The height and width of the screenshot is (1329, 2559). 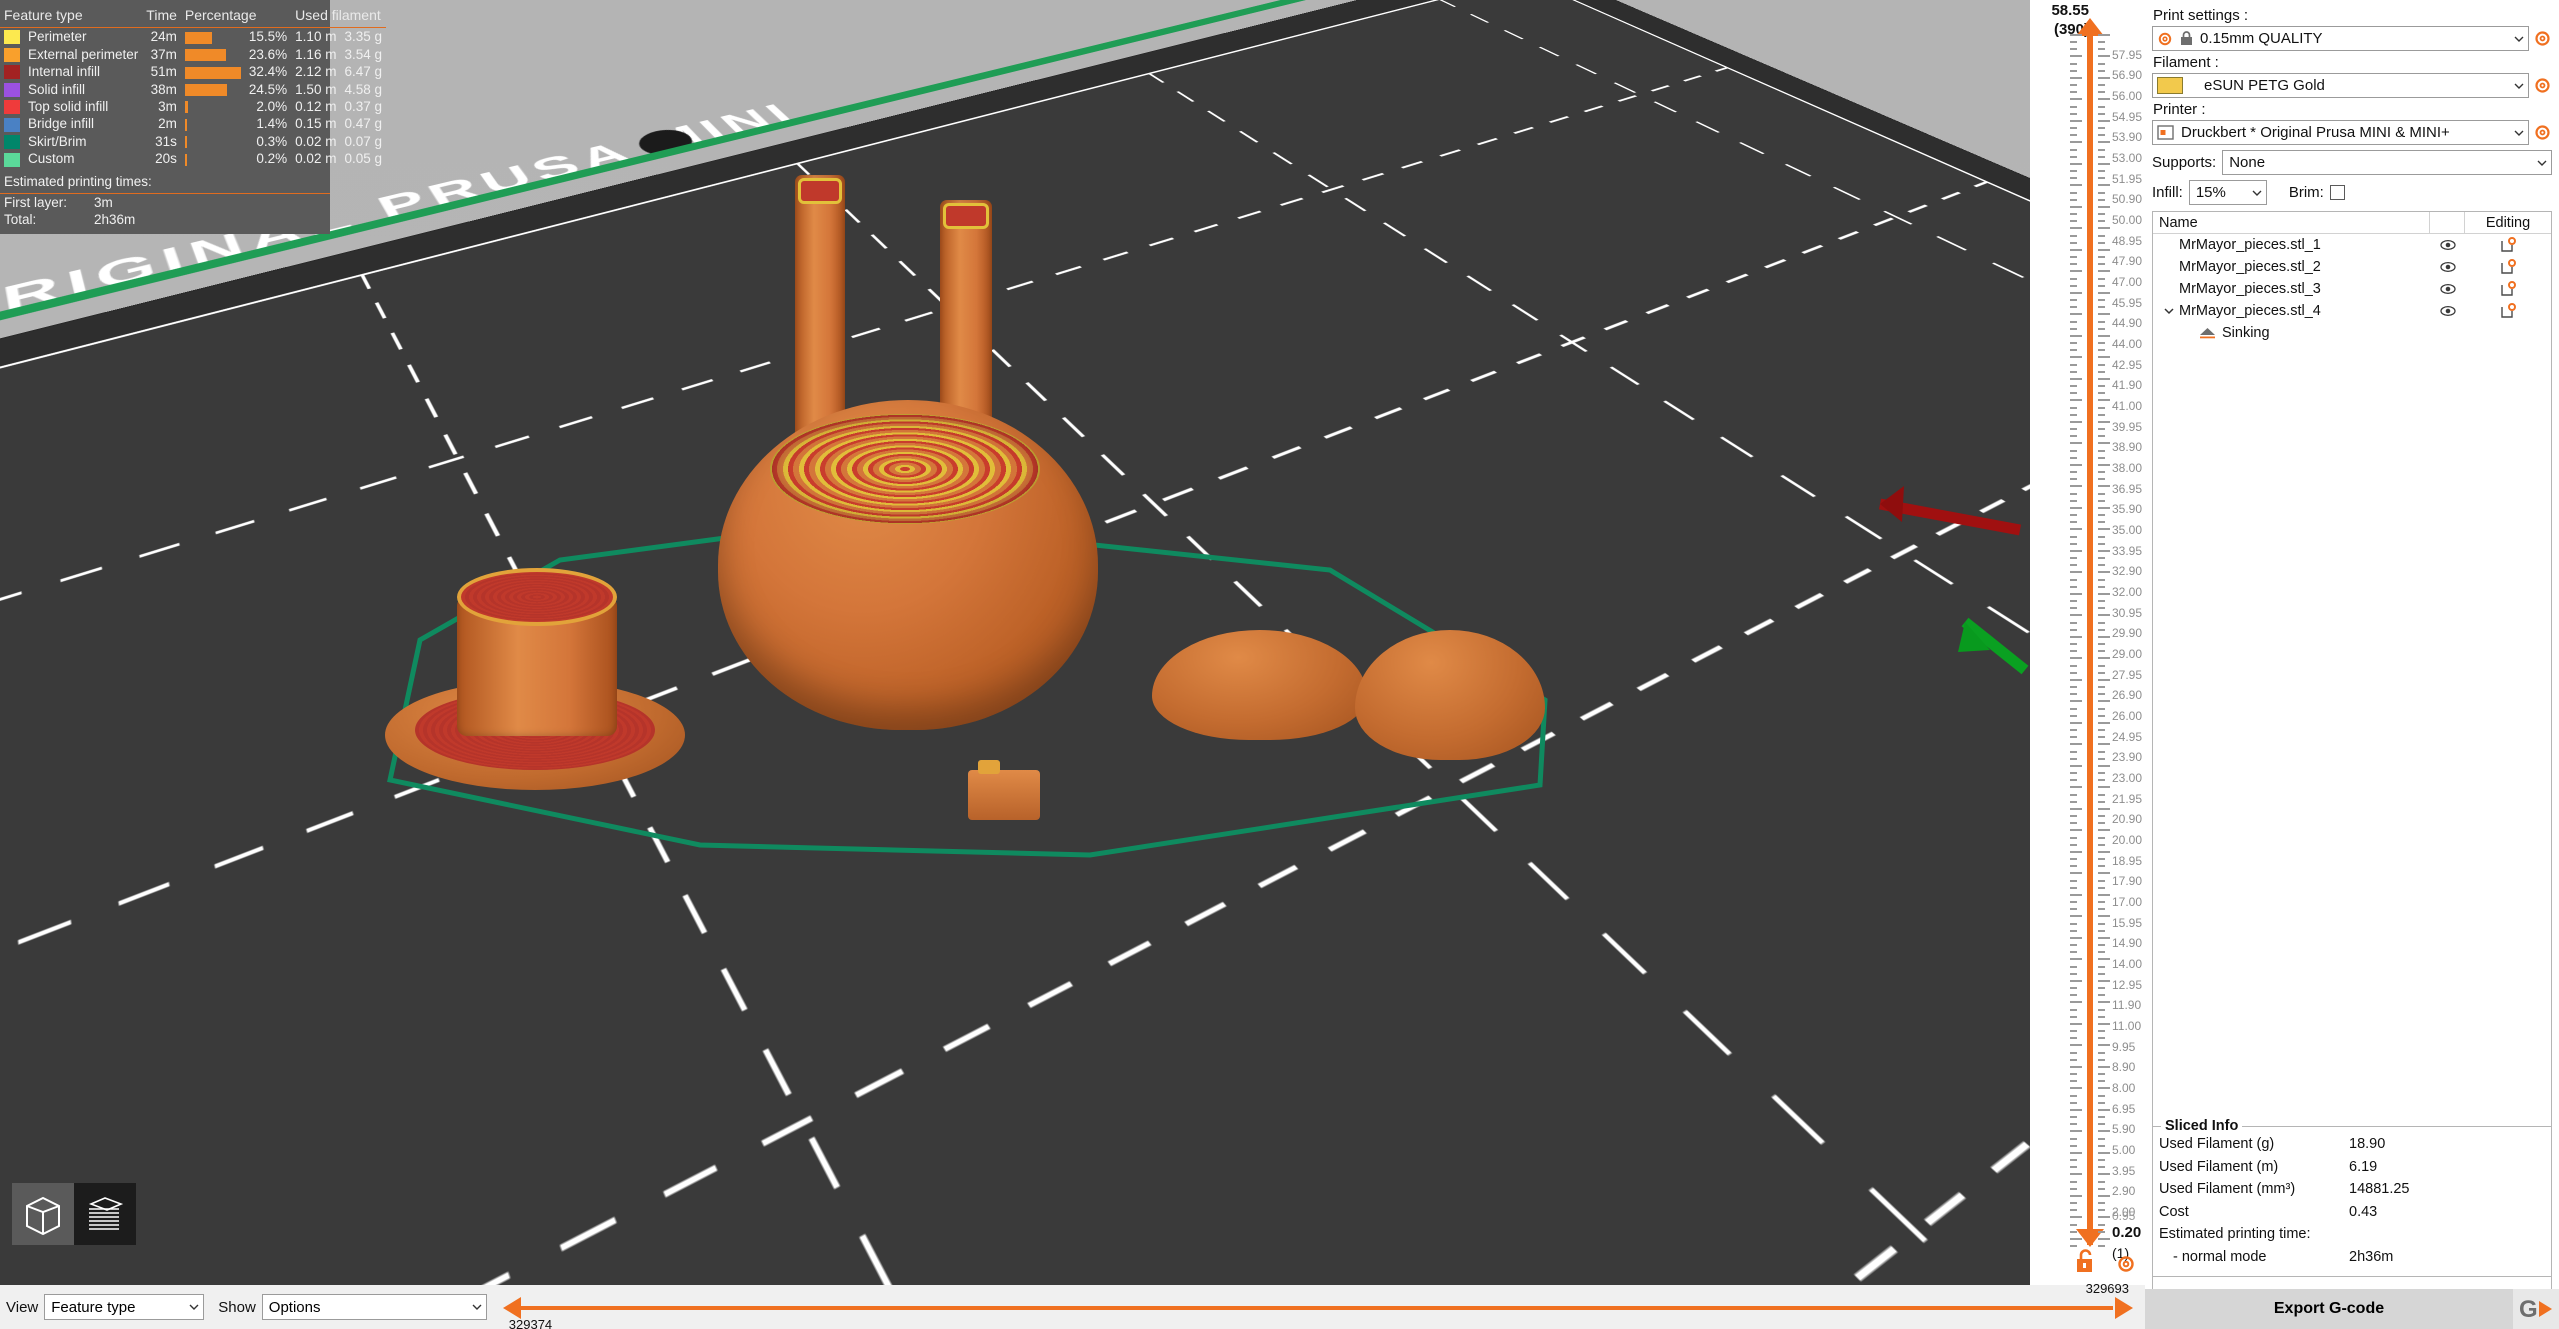 I want to click on chevron-down-icon, so click(x=2169, y=311).